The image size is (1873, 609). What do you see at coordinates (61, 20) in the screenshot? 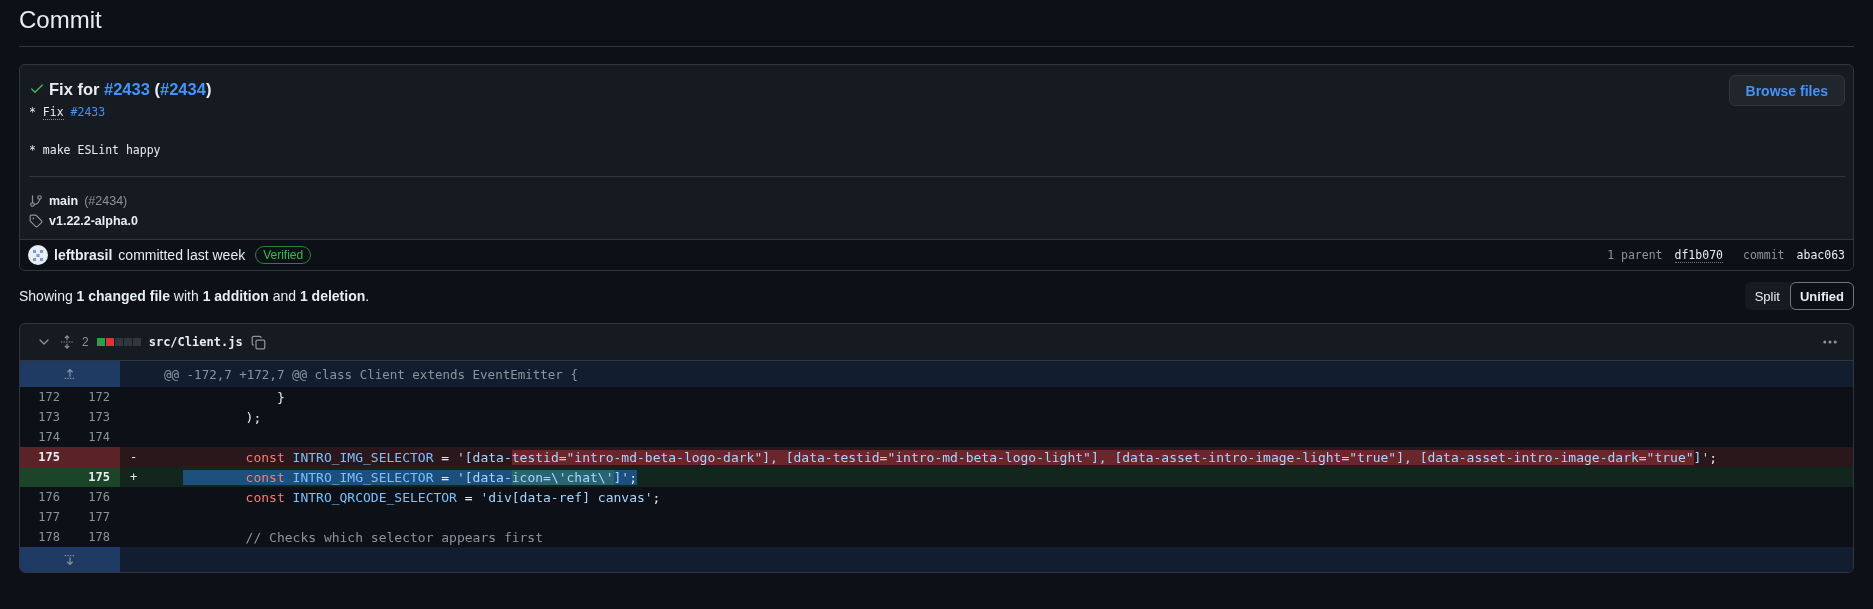
I see `page-title: Commit` at bounding box center [61, 20].